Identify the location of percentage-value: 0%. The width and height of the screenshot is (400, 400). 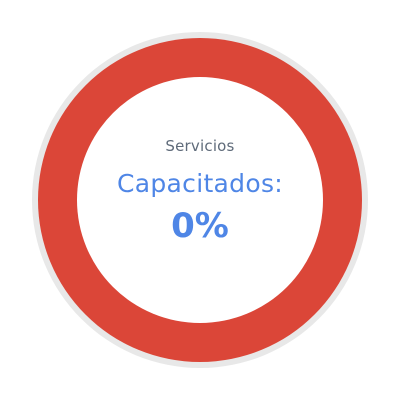
(200, 226).